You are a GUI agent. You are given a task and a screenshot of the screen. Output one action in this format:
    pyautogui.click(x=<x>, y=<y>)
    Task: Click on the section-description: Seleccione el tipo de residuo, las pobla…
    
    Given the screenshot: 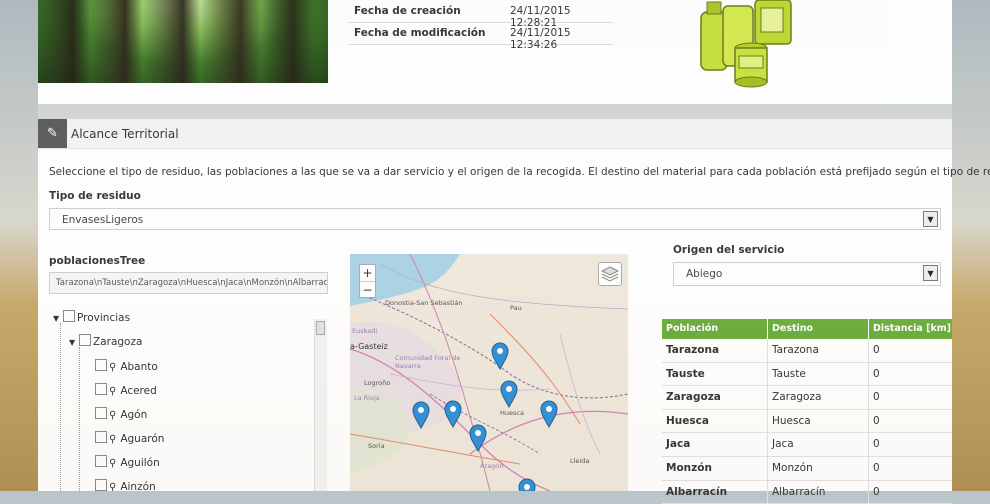 What is the action you would take?
    pyautogui.click(x=519, y=172)
    